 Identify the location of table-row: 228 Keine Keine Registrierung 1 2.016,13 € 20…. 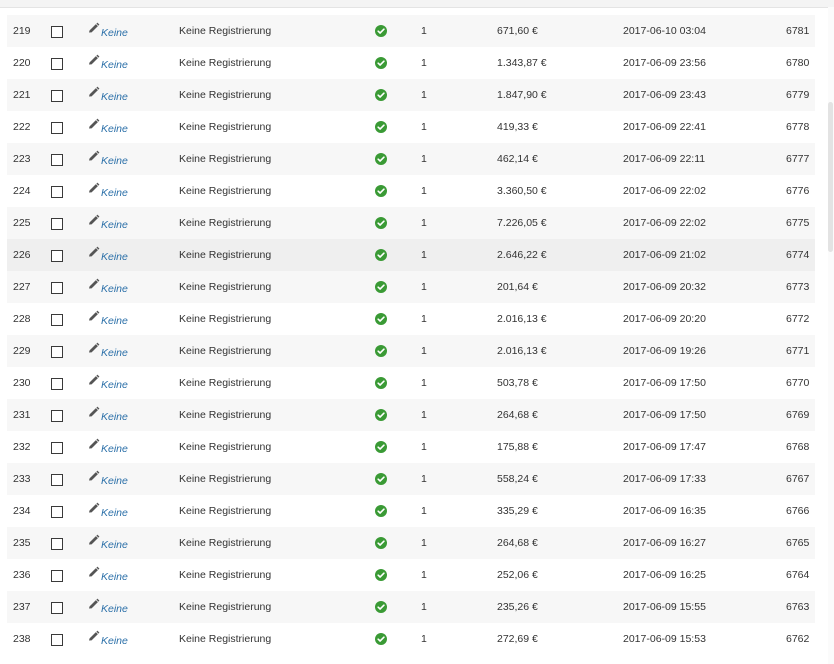
(411, 319).